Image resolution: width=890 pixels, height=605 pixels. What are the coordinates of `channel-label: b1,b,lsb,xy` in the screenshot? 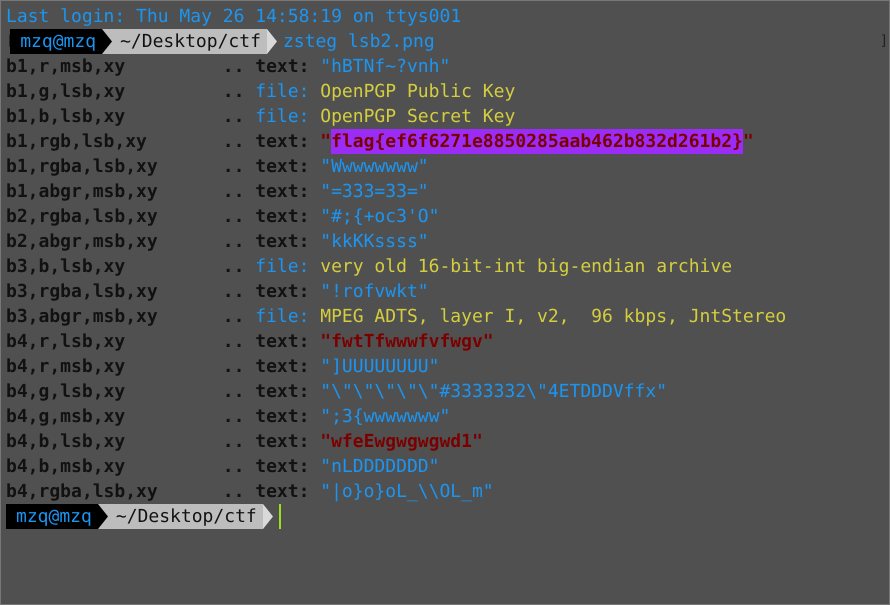 It's located at (66, 117).